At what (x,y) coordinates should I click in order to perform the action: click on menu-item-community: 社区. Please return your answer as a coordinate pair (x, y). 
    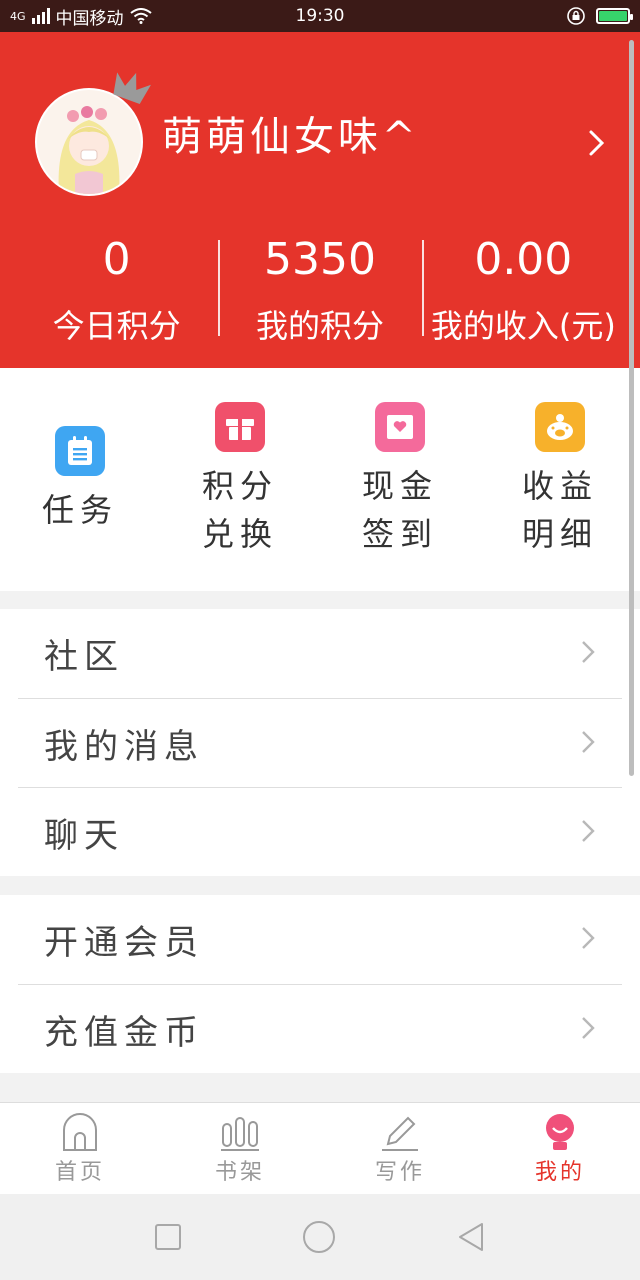
    Looking at the image, I should click on (320, 653).